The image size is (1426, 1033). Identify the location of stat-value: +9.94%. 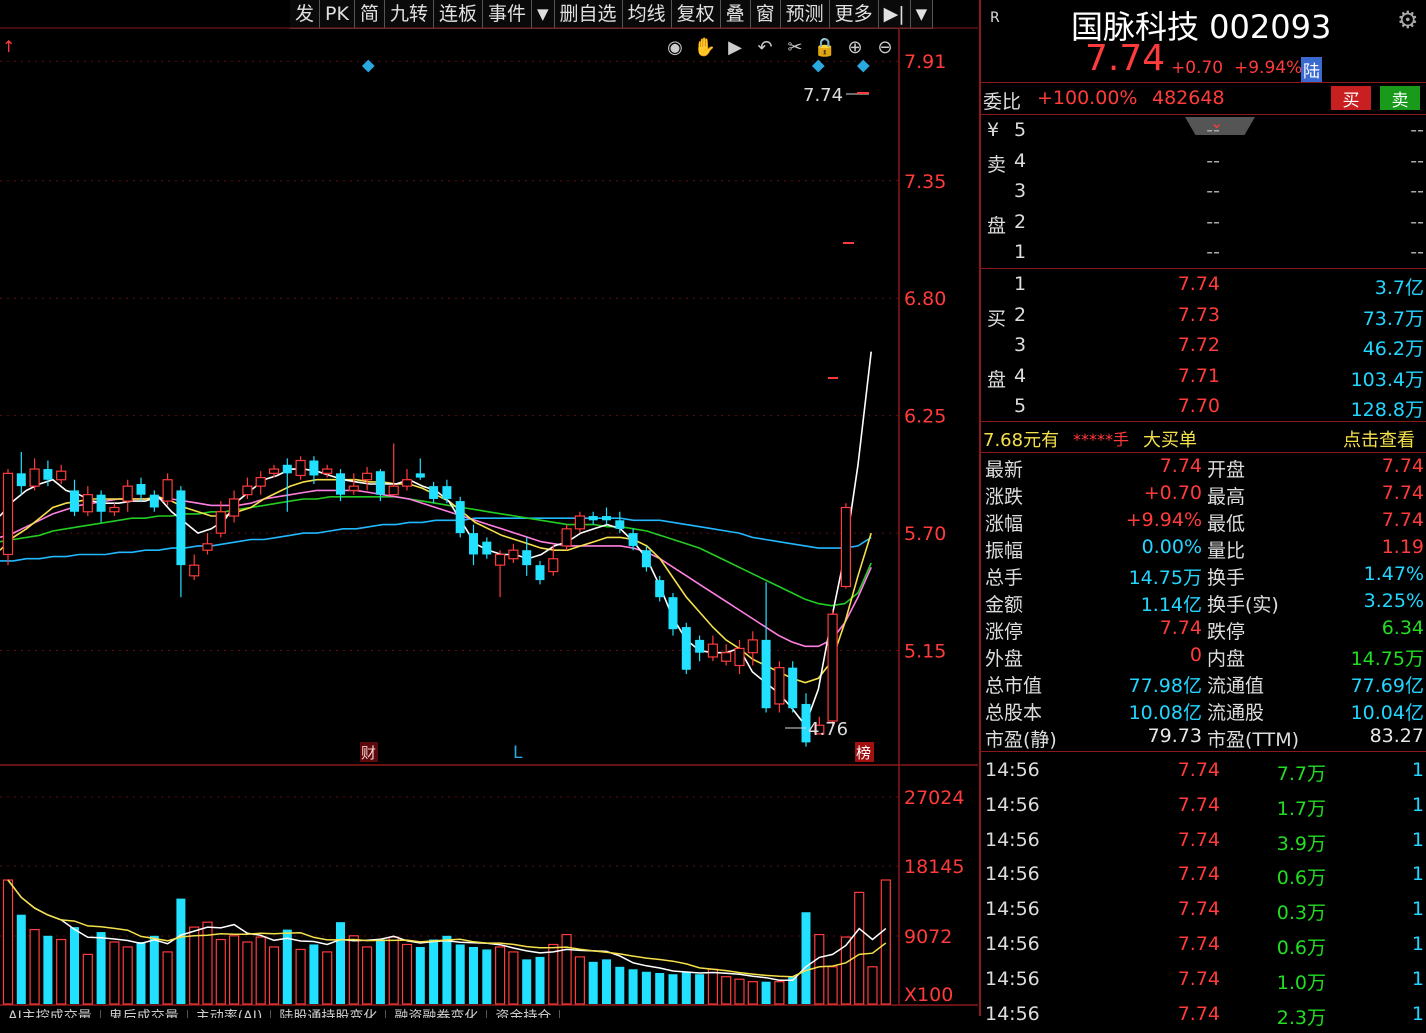
(1163, 520).